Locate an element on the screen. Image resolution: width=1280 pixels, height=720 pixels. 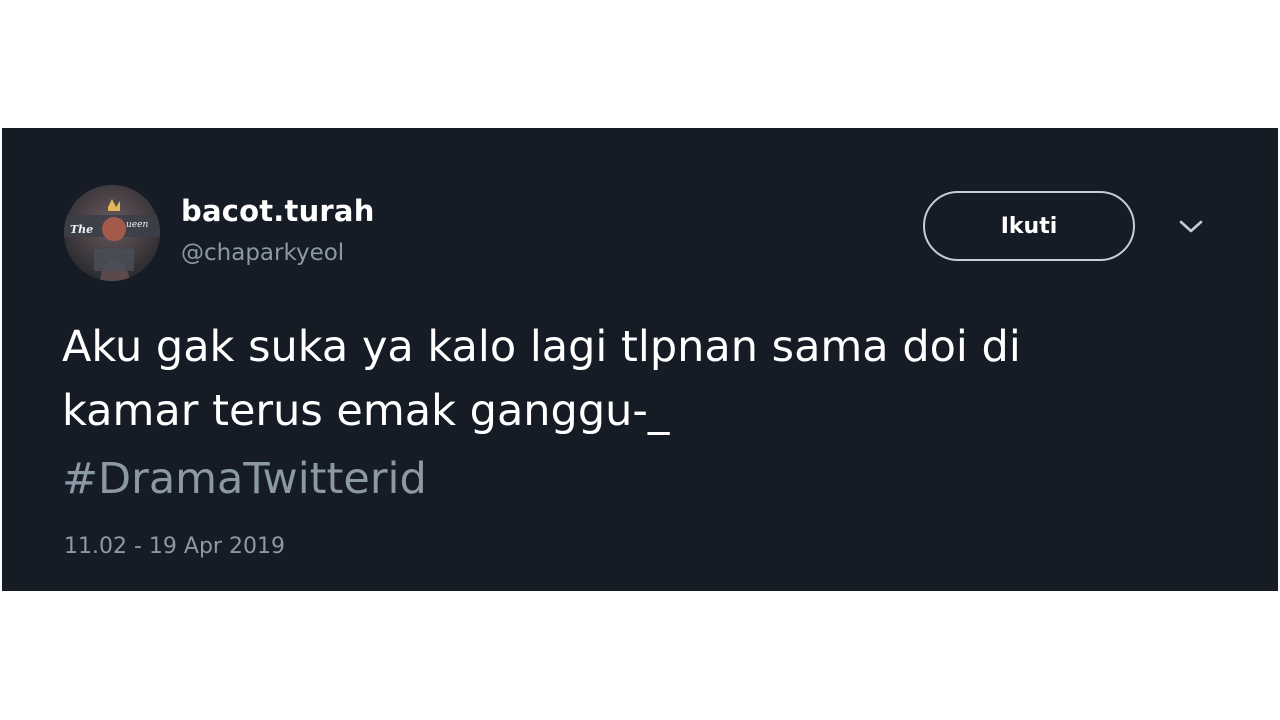
chevron-down-icon is located at coordinates (1191, 226).